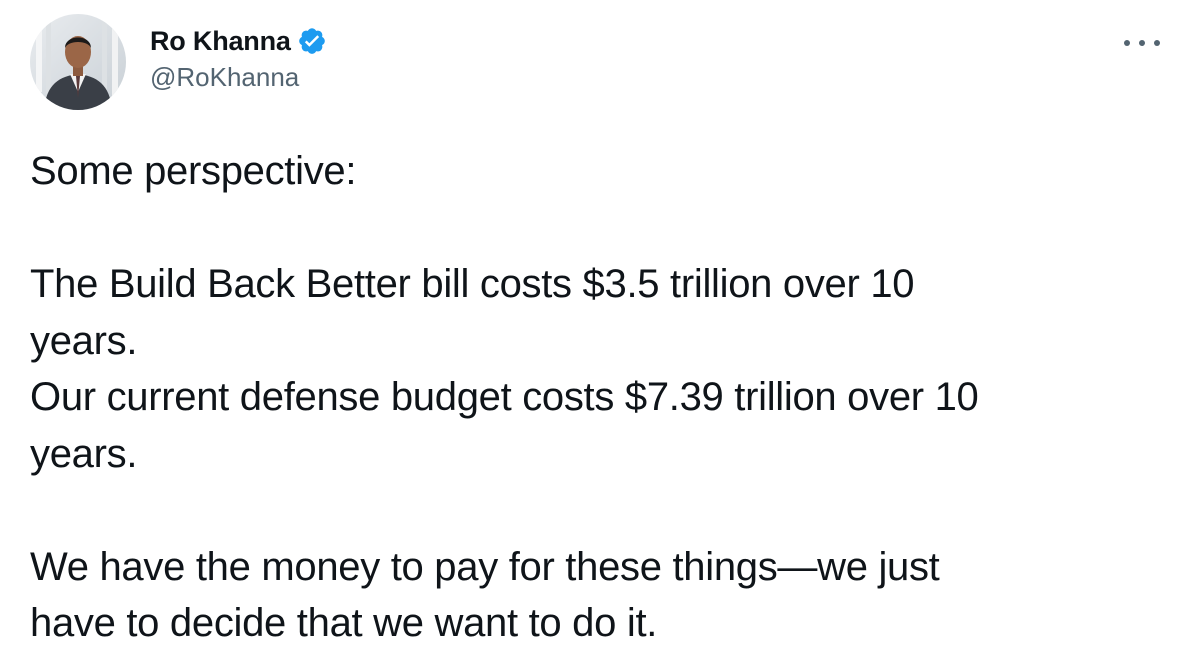 Image resolution: width=1200 pixels, height=666 pixels. Describe the element at coordinates (344, 623) in the screenshot. I see `tweet-line: have to decide that we want to do it.` at that location.